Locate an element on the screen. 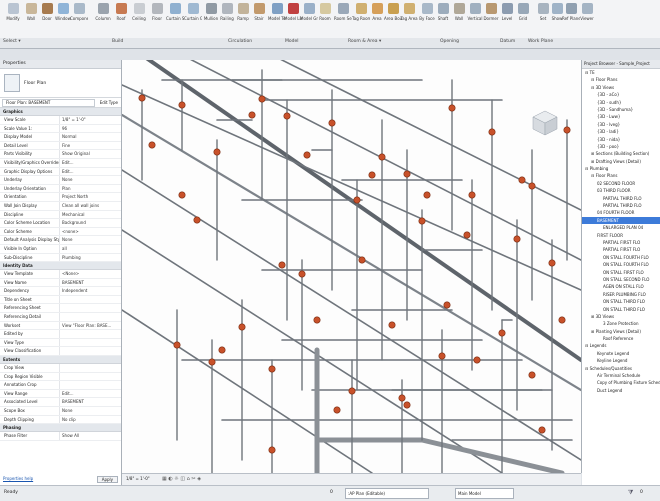  property-value: No clip is located at coordinates (90, 419).